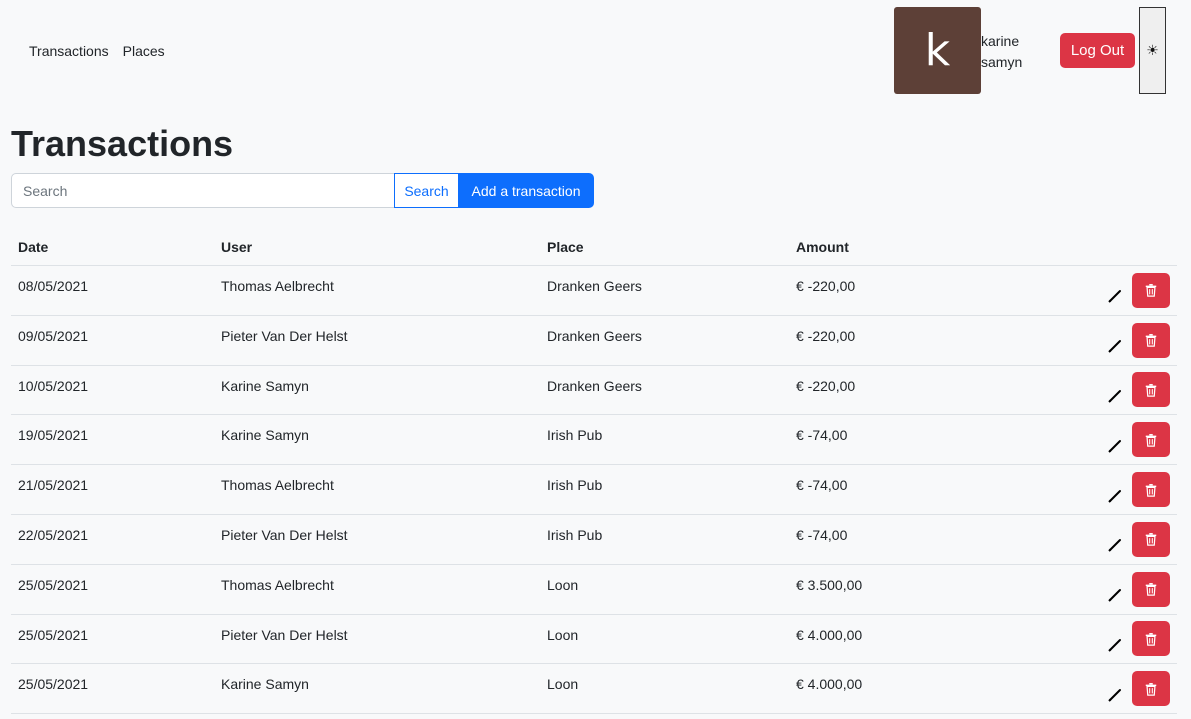 The height and width of the screenshot is (719, 1191). What do you see at coordinates (1001, 52) in the screenshot?
I see `username: karine samyn` at bounding box center [1001, 52].